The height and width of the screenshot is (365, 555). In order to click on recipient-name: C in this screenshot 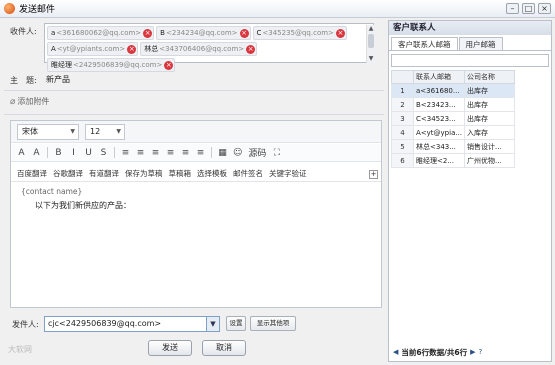, I will do `click(259, 33)`.